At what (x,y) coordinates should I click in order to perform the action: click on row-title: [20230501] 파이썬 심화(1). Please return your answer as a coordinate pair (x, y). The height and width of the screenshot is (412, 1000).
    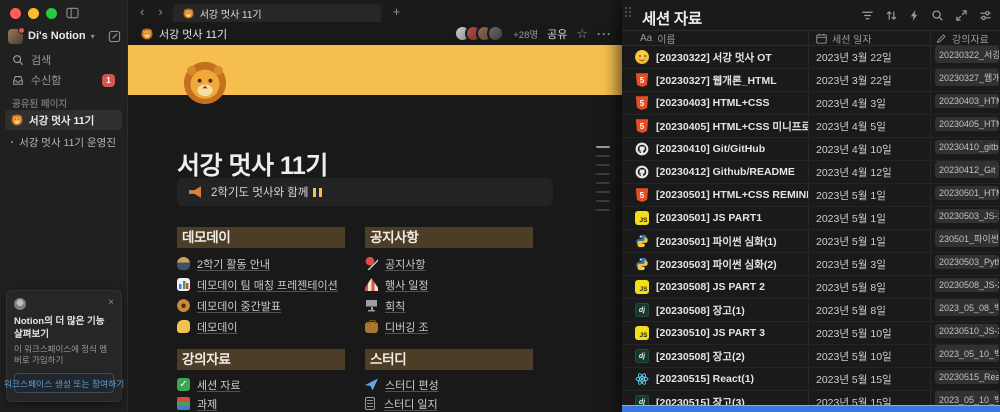
    Looking at the image, I should click on (716, 241).